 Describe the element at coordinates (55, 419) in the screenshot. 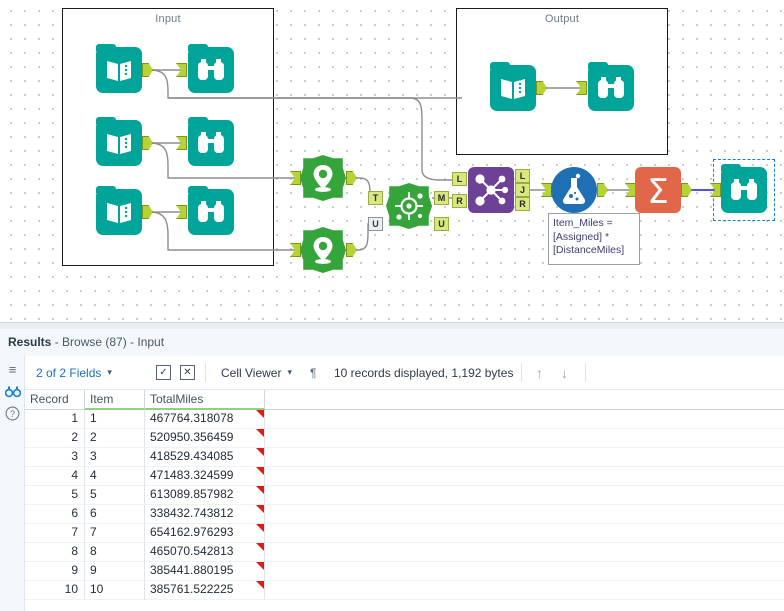

I see `cell-record: 1` at that location.